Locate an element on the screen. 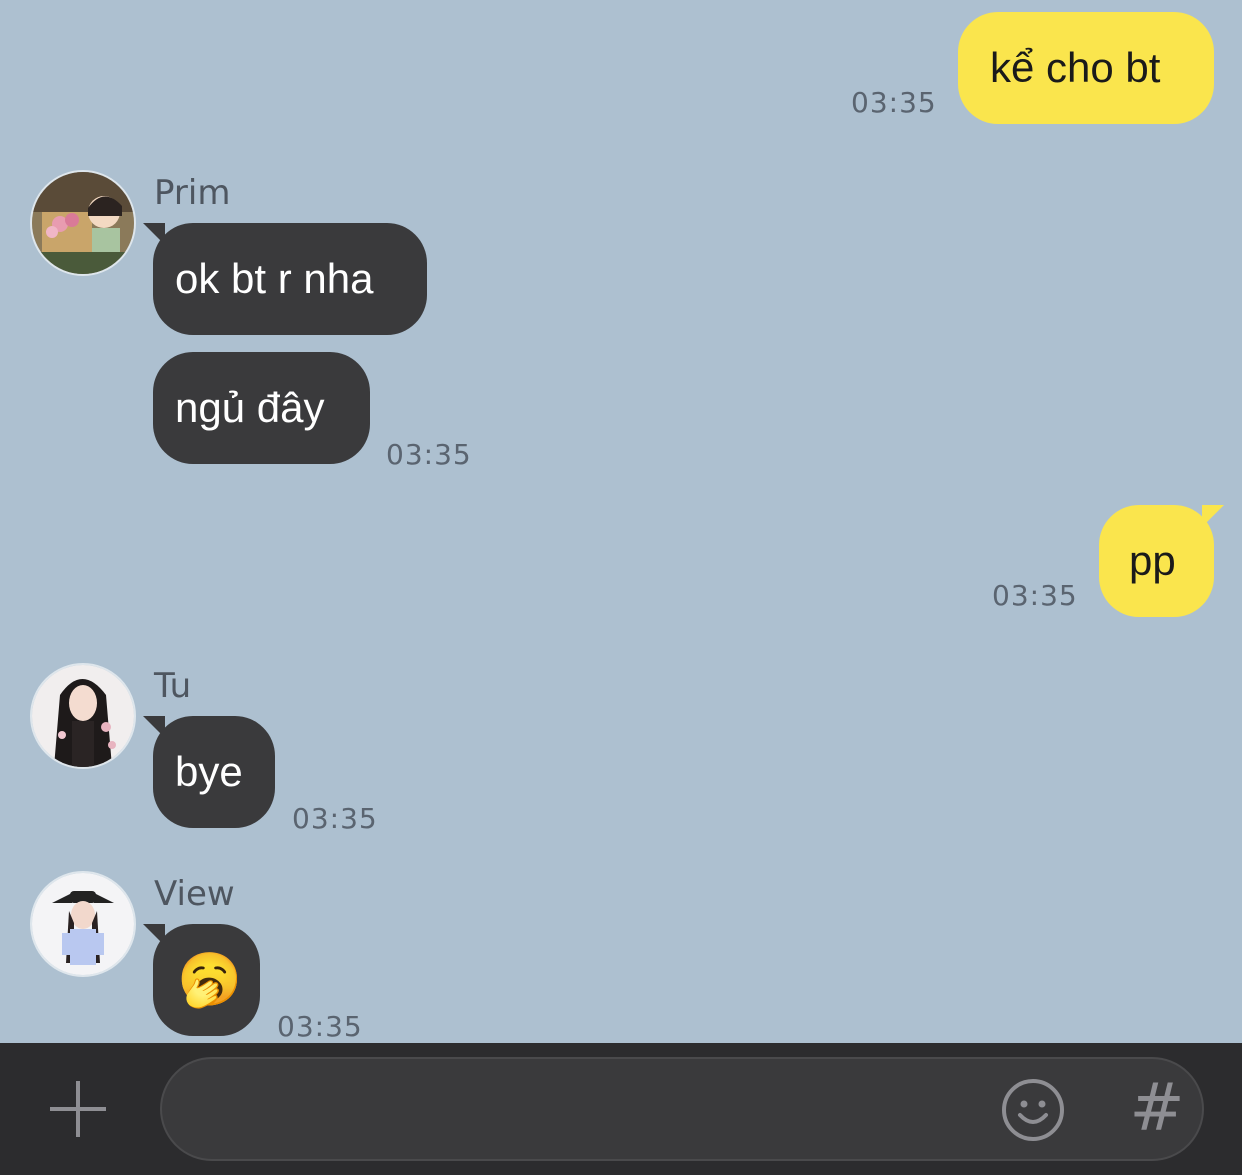 This screenshot has width=1242, height=1175. attach-button is located at coordinates (78, 1109).